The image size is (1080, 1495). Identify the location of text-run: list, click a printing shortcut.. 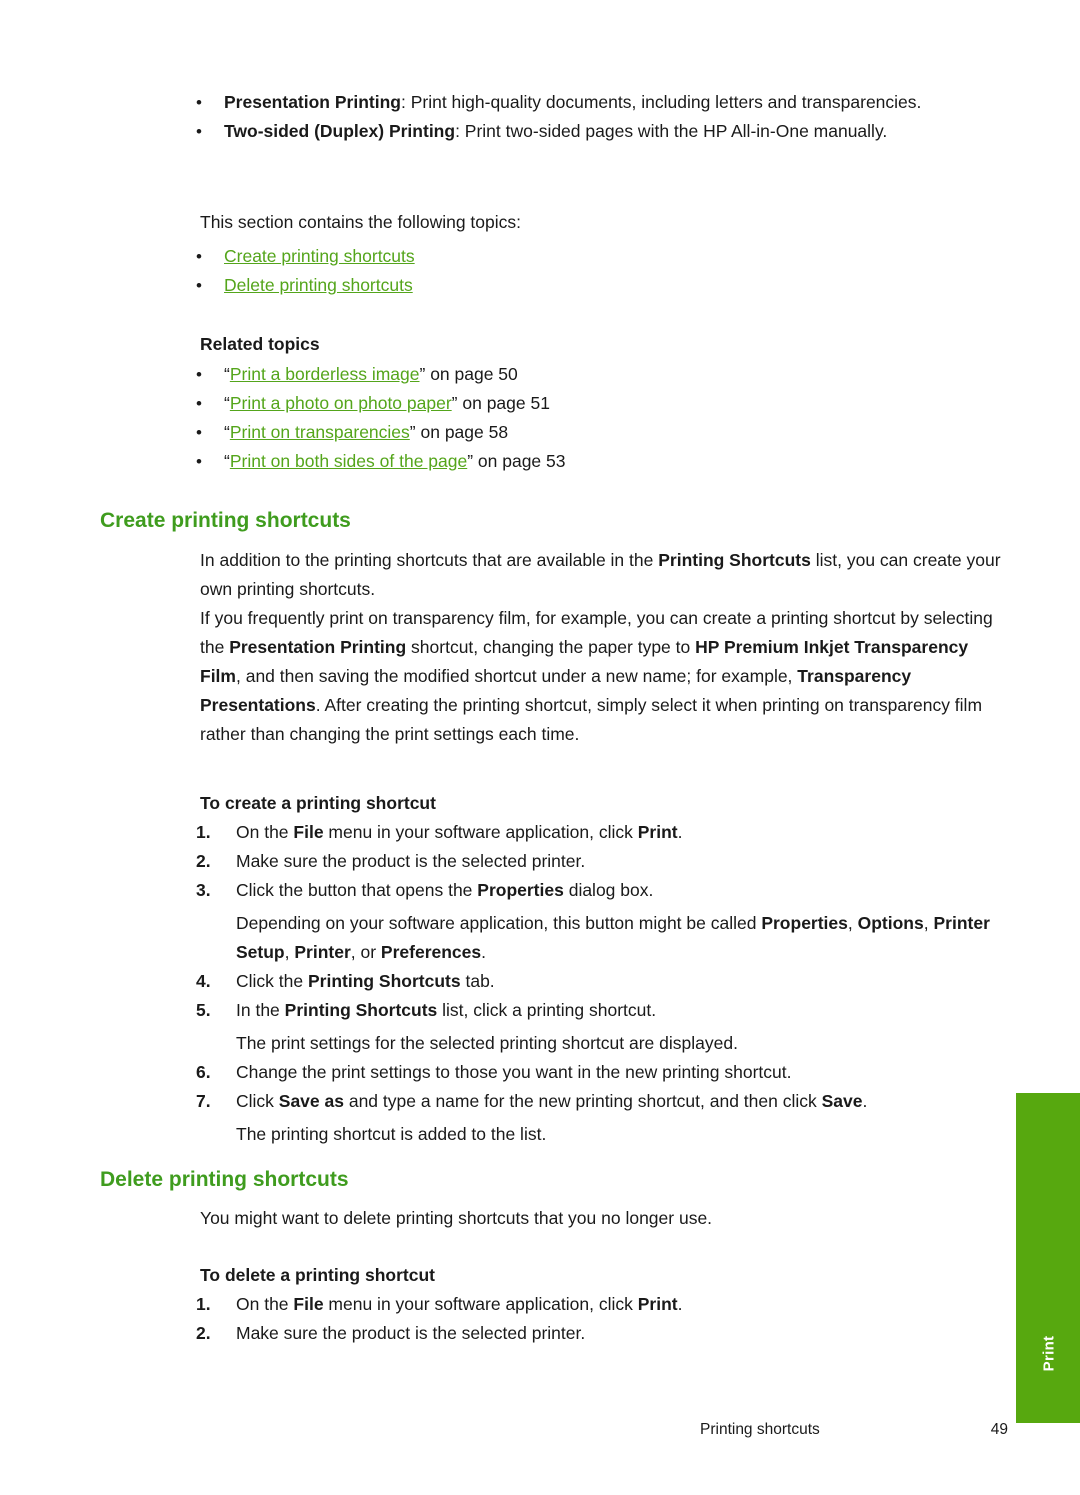
(547, 1010).